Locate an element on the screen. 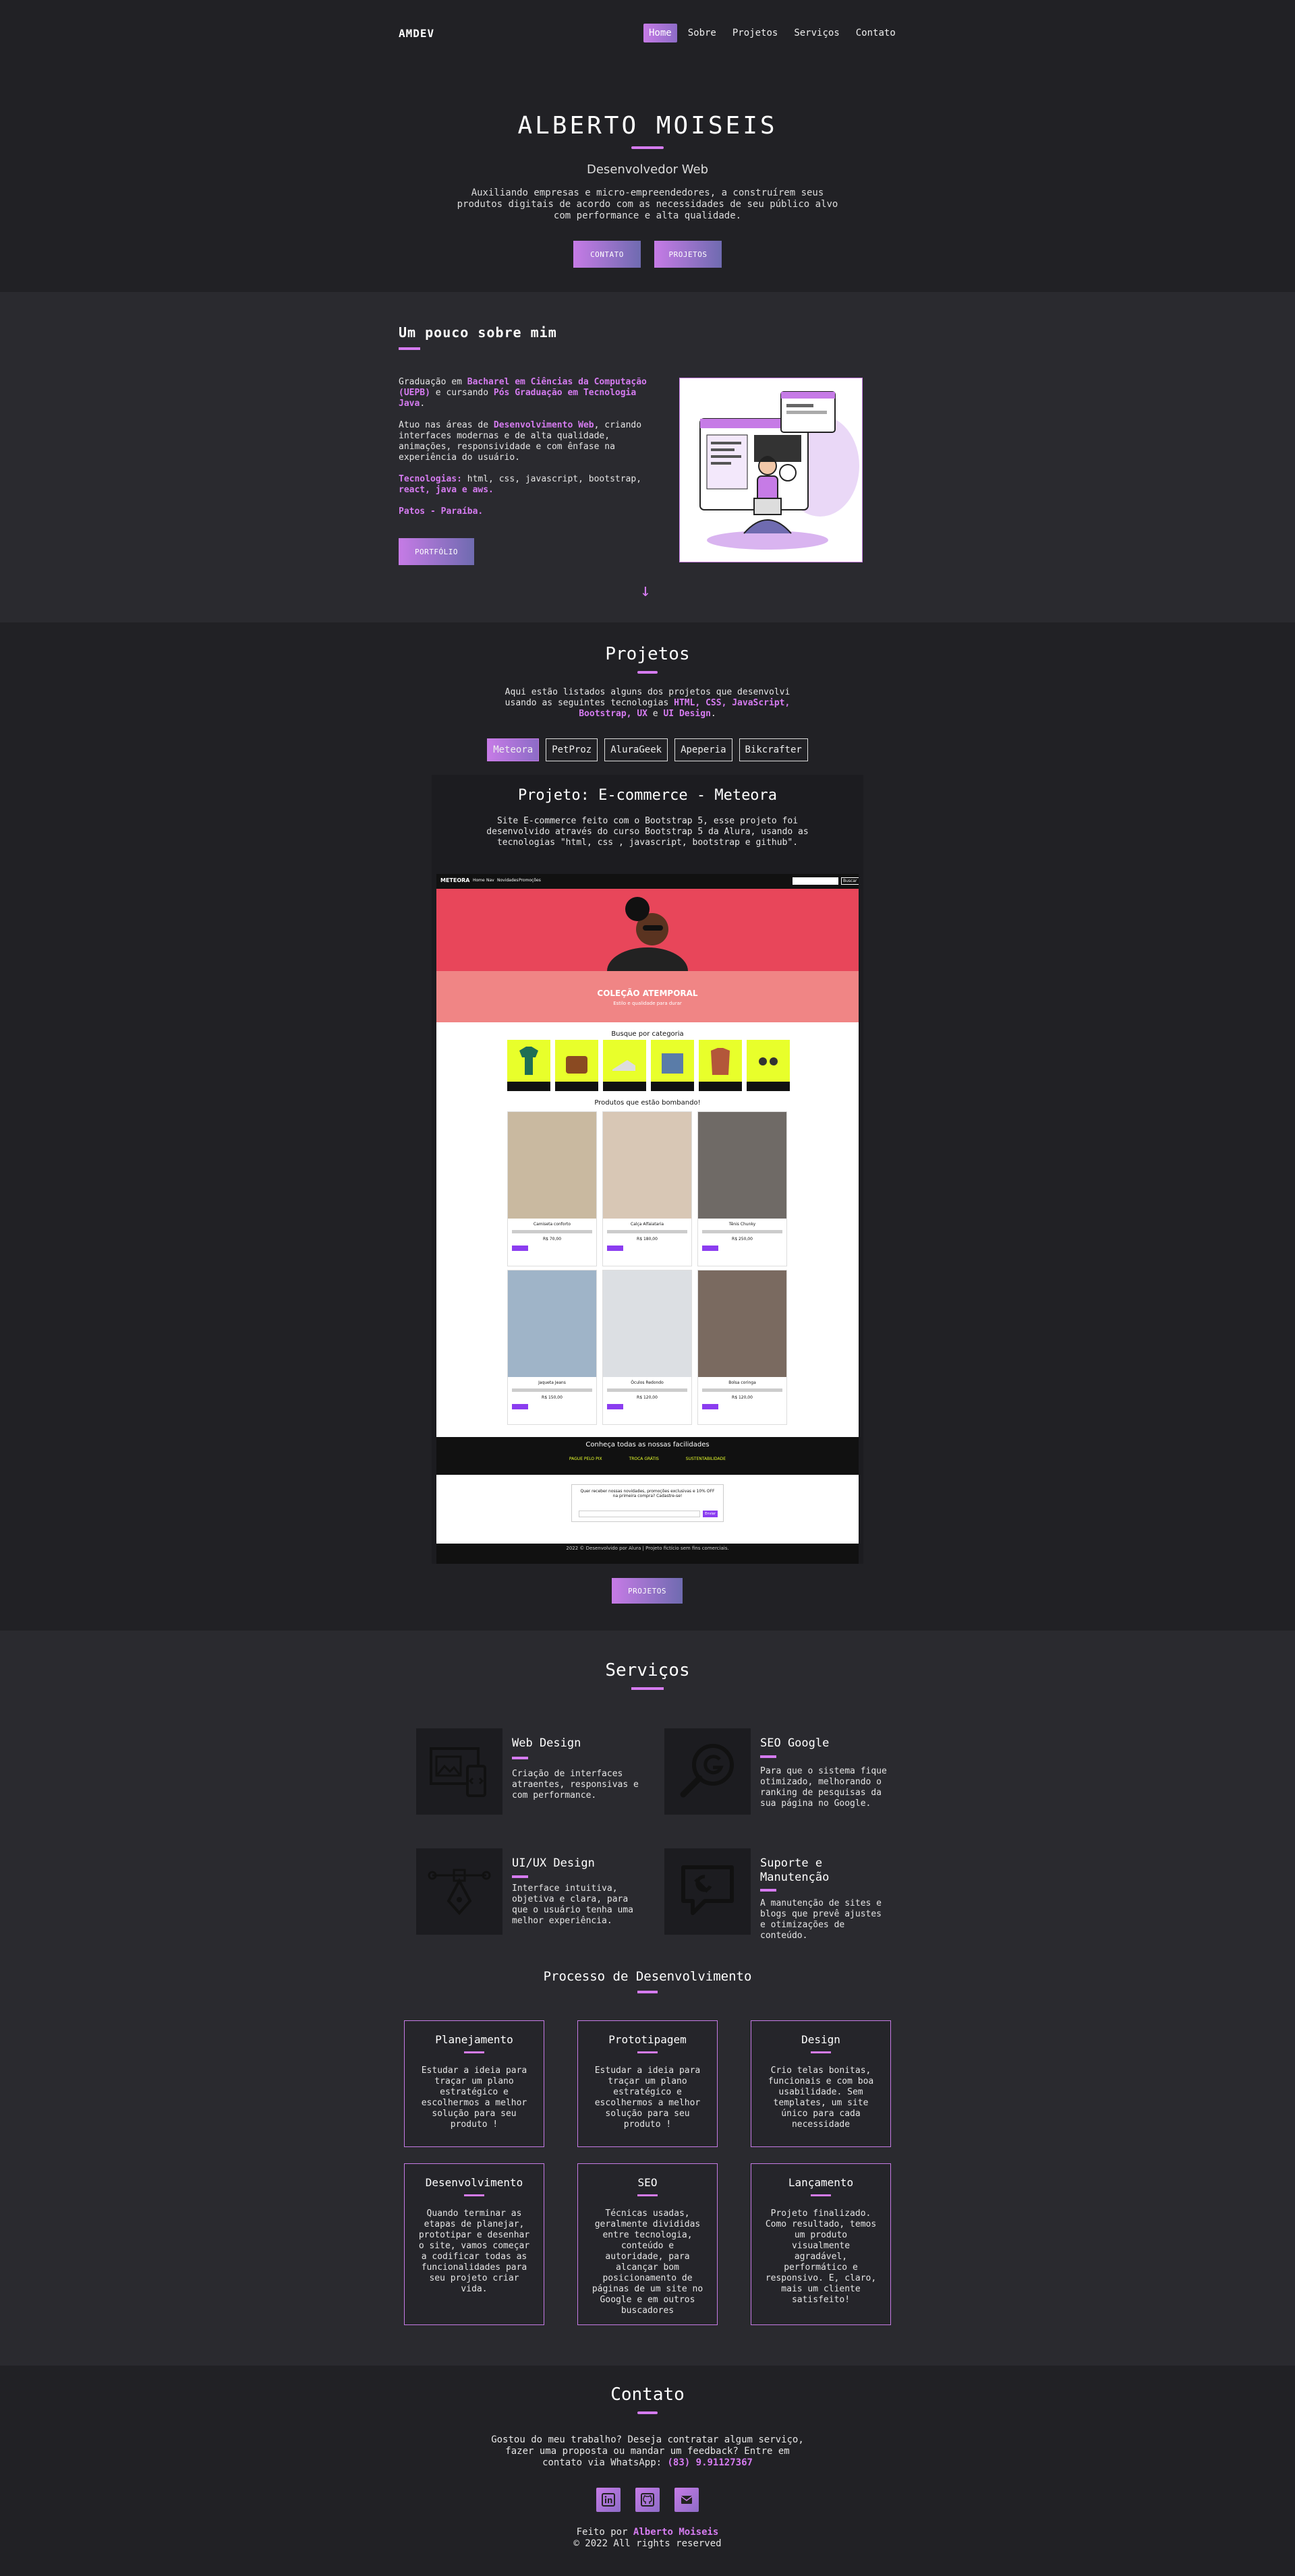 This screenshot has width=1295, height=2576. footer-author: Alberto Moiseis is located at coordinates (676, 2532).